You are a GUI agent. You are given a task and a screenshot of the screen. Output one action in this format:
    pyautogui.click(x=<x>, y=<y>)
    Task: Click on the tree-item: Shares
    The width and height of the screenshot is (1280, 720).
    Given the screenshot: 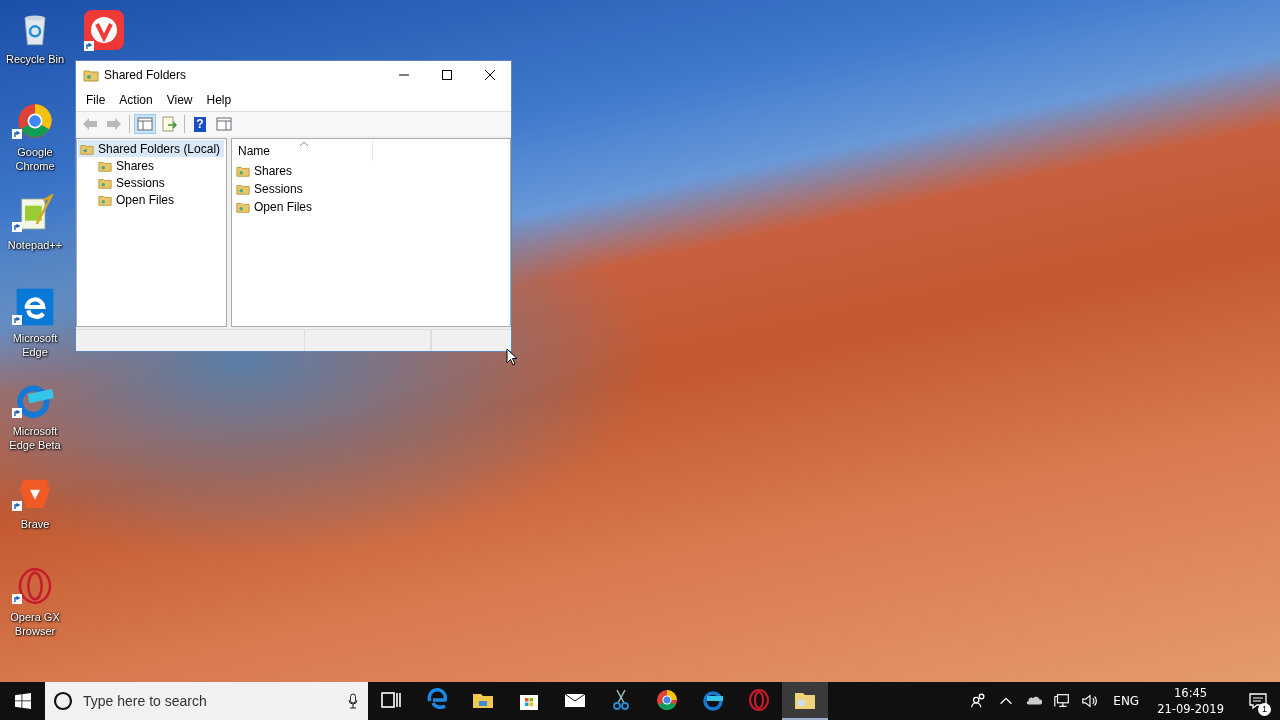 What is the action you would take?
    pyautogui.click(x=118, y=165)
    